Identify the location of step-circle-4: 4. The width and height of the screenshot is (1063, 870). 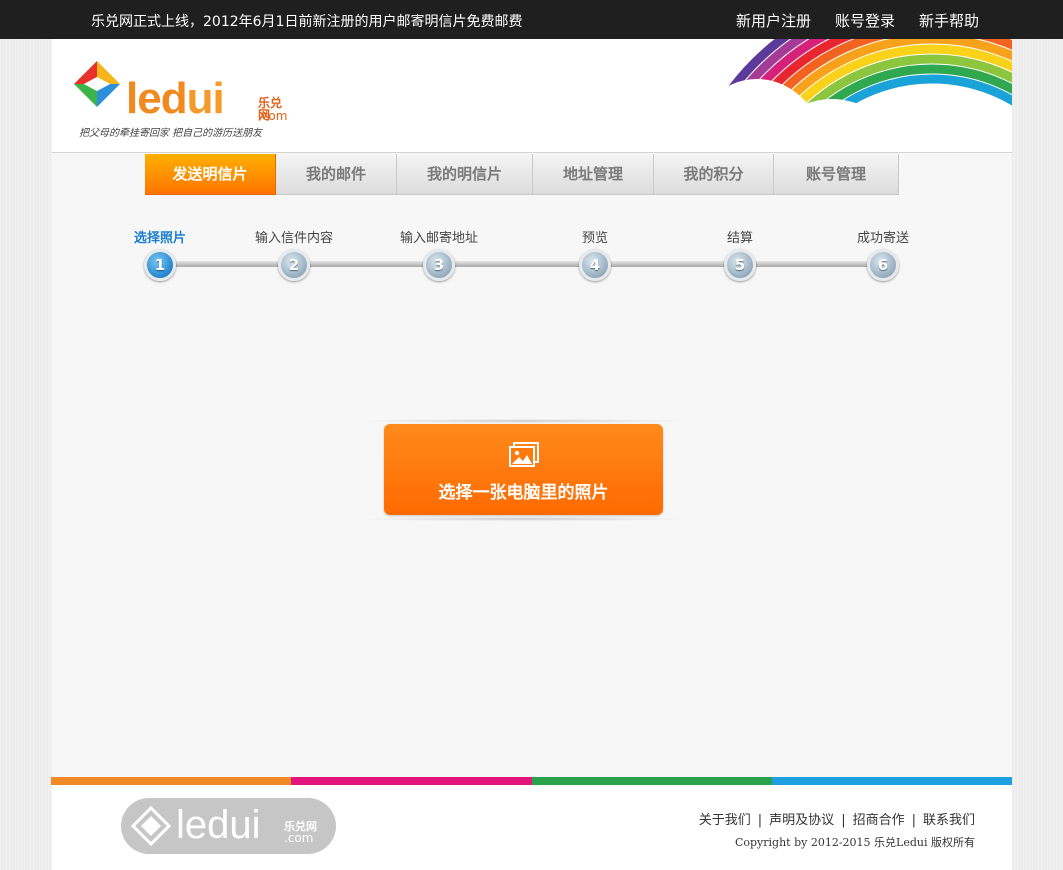
(595, 265).